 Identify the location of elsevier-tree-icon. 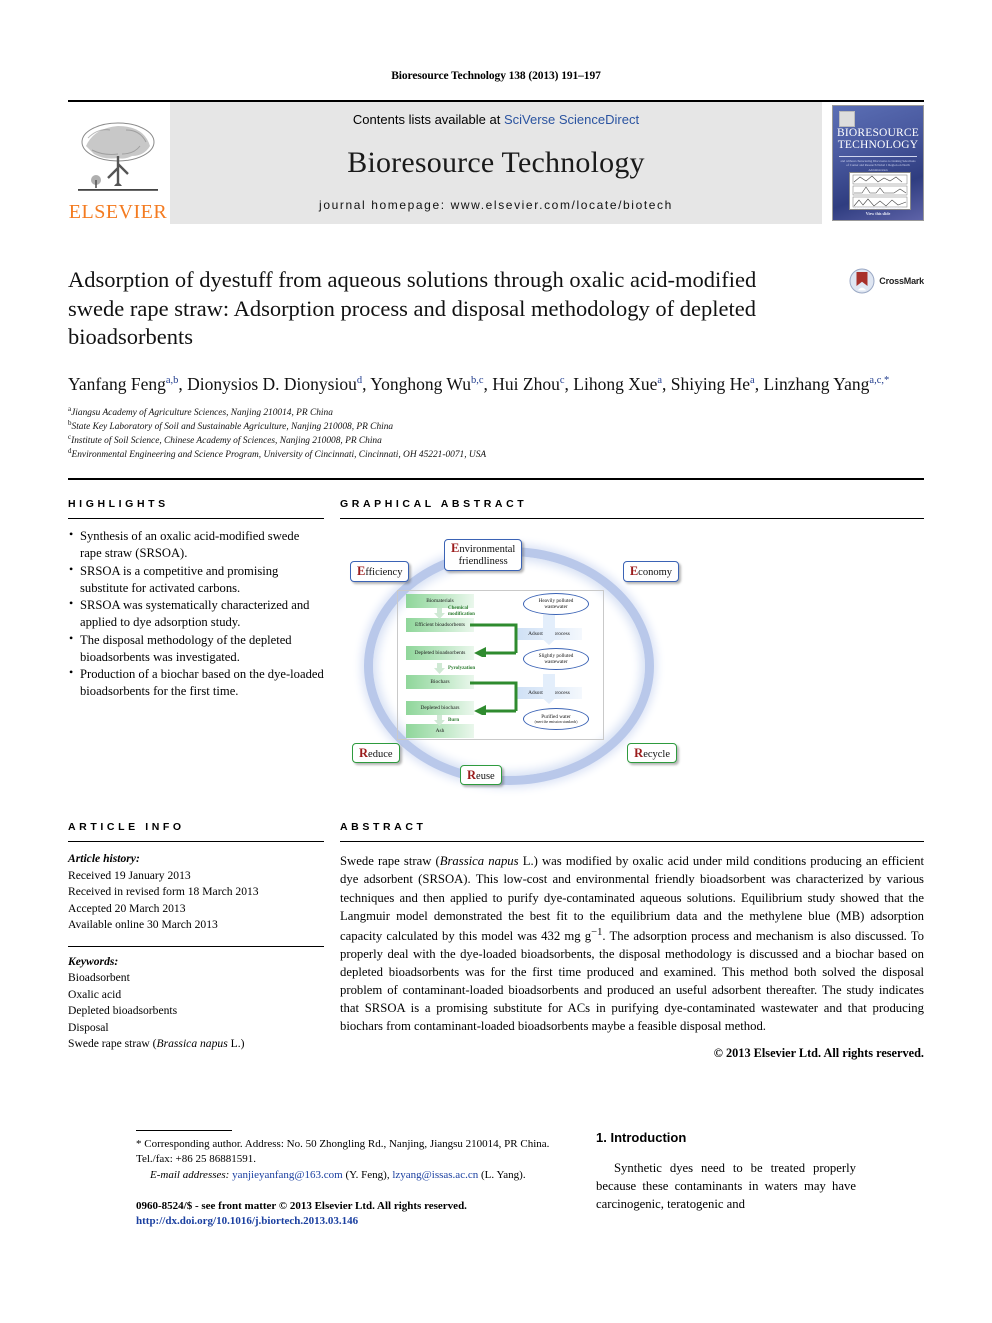
(118, 156).